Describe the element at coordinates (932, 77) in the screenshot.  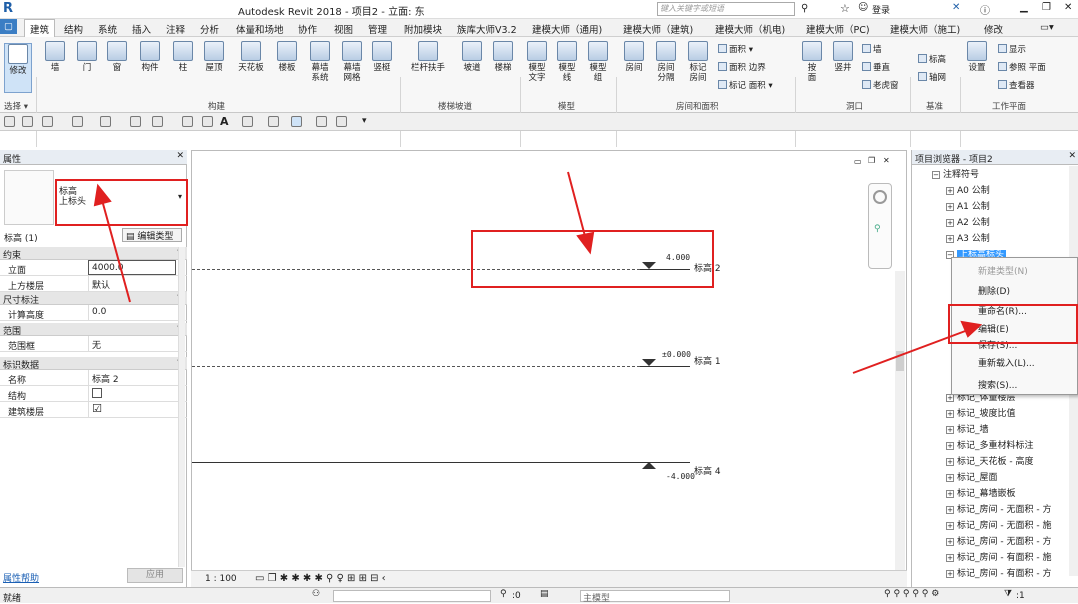
I see `grid-button: 轴网` at that location.